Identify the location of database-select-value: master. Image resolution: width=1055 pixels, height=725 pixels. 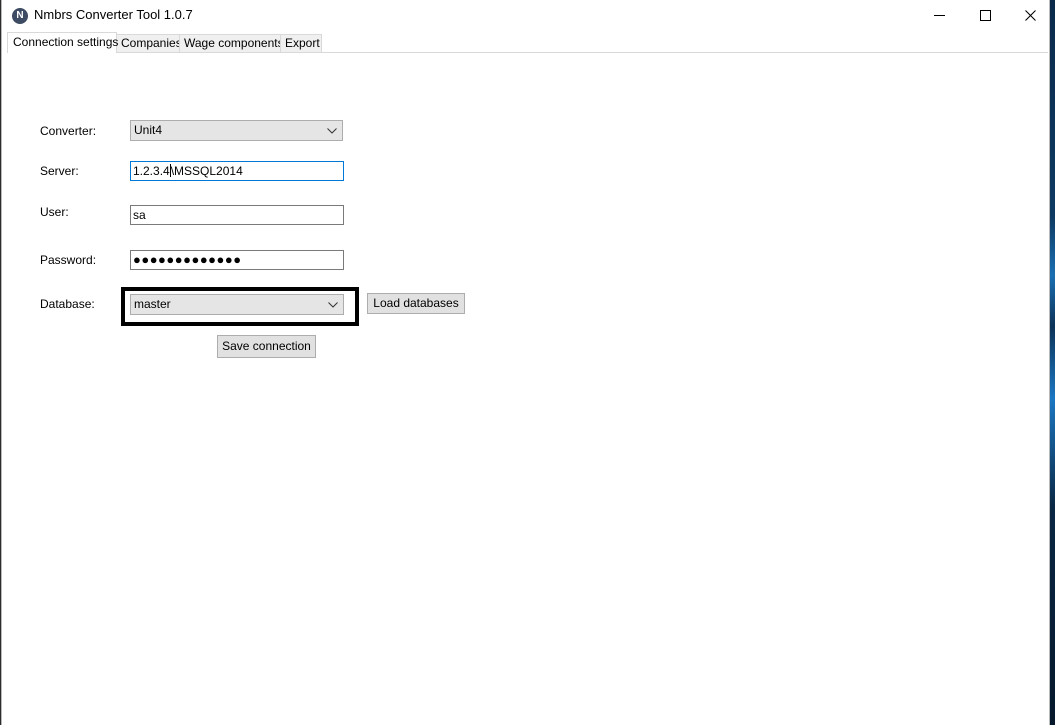
(152, 304).